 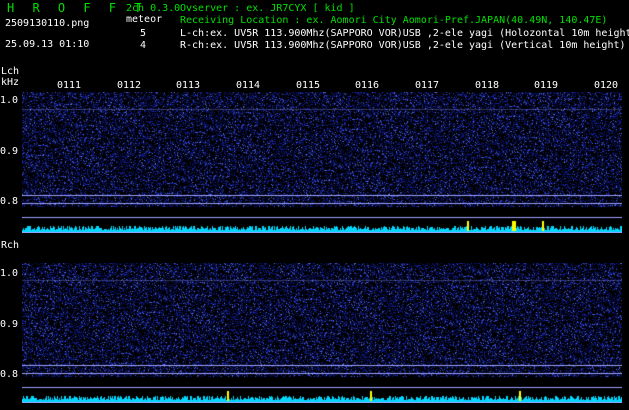 What do you see at coordinates (308, 85) in the screenshot?
I see `time-label: 0115` at bounding box center [308, 85].